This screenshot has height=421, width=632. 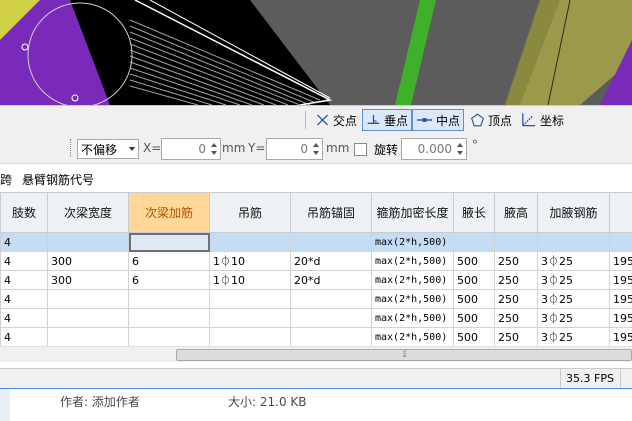 I want to click on x-offset-input: 0, so click(x=191, y=149).